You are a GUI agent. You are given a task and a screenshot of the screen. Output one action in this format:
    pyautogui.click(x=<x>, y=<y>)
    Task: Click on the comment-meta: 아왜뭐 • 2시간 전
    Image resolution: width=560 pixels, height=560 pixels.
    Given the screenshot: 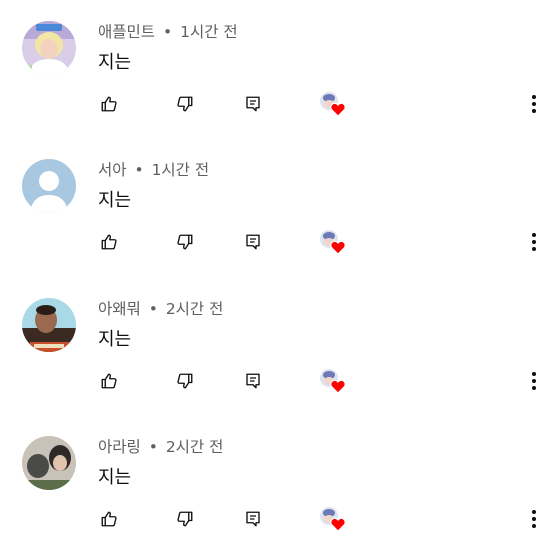 What is the action you would take?
    pyautogui.click(x=160, y=308)
    